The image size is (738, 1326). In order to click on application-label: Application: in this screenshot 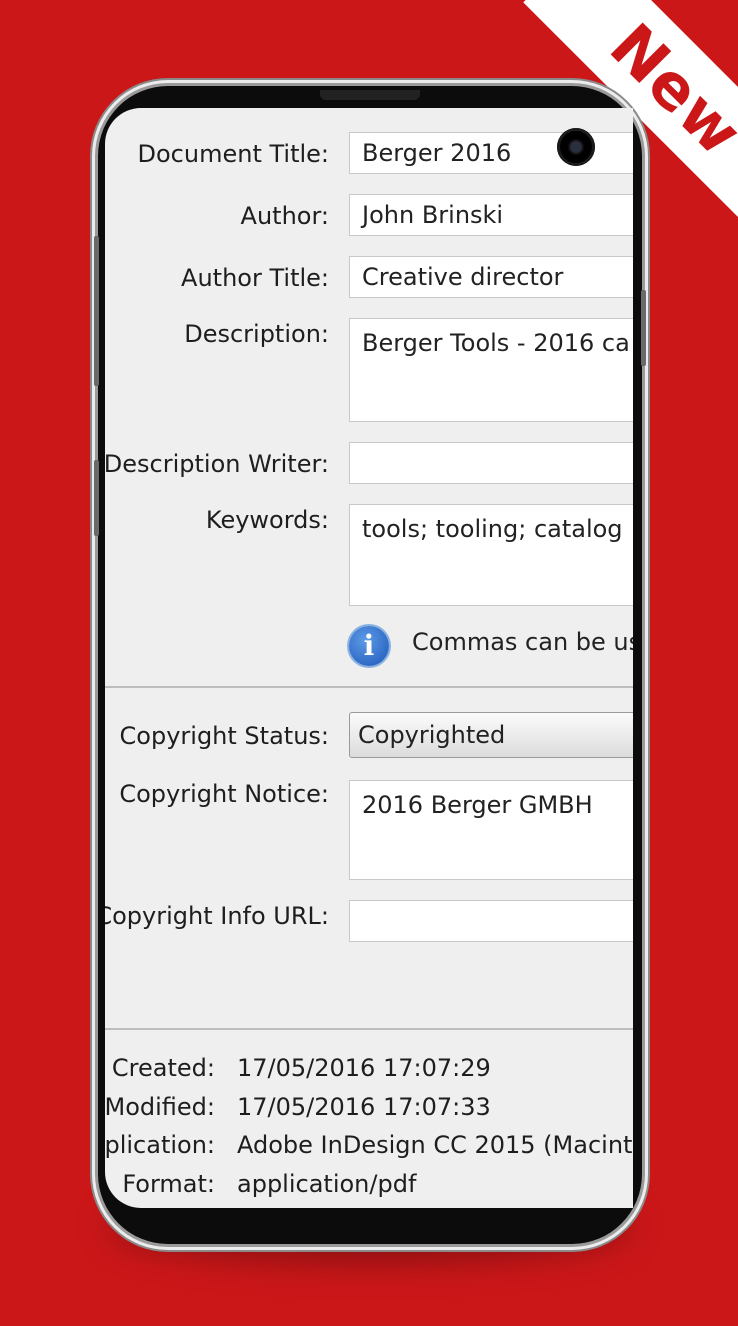, I will do `click(160, 1145)`.